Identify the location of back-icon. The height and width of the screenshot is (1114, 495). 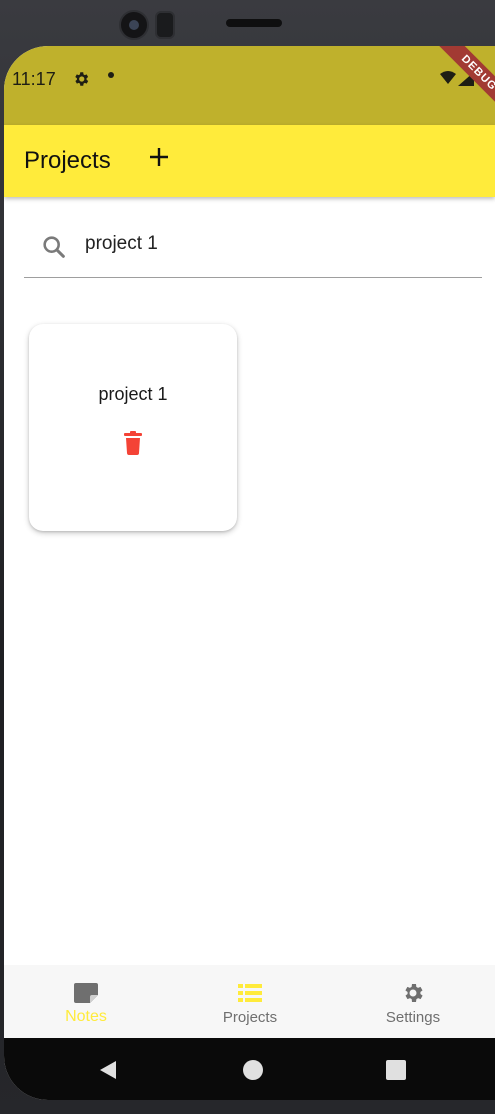
(108, 1070).